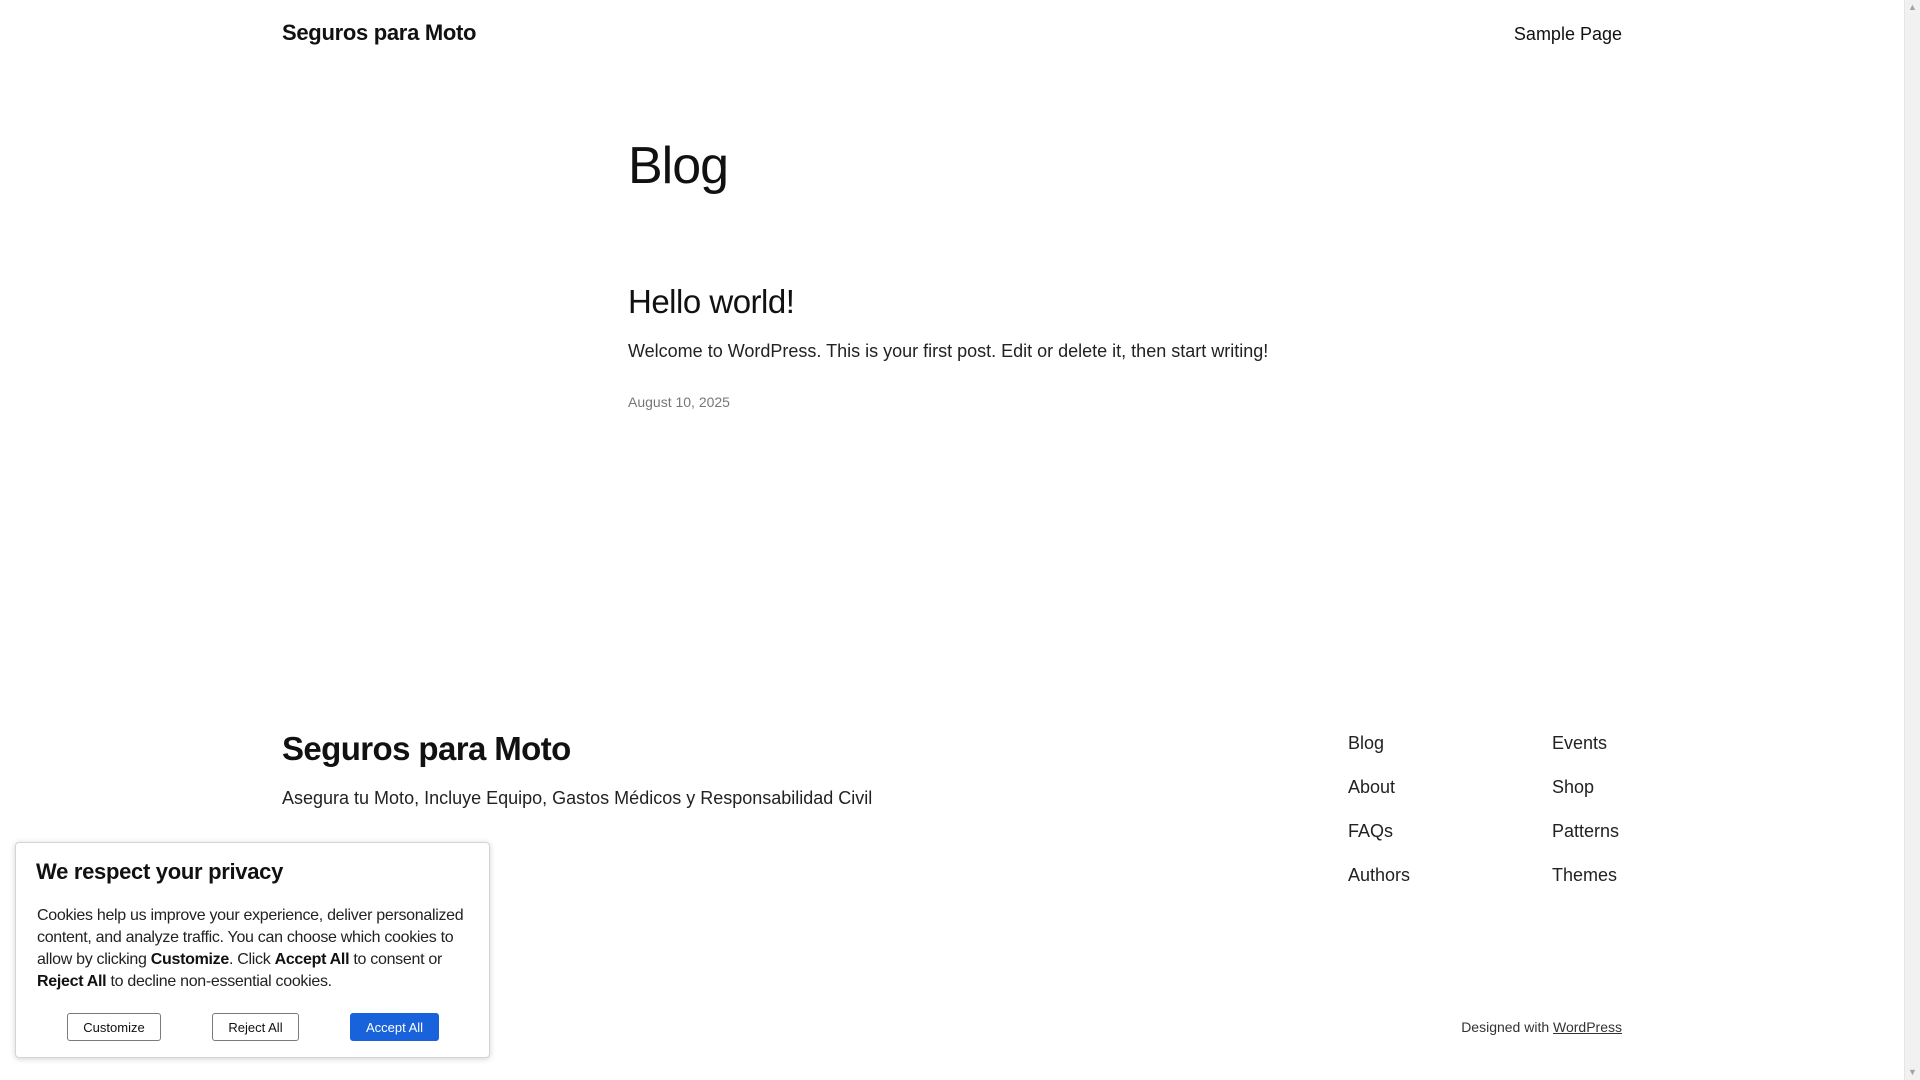  What do you see at coordinates (72, 981) in the screenshot?
I see `cookie-text-reject: Reject All` at bounding box center [72, 981].